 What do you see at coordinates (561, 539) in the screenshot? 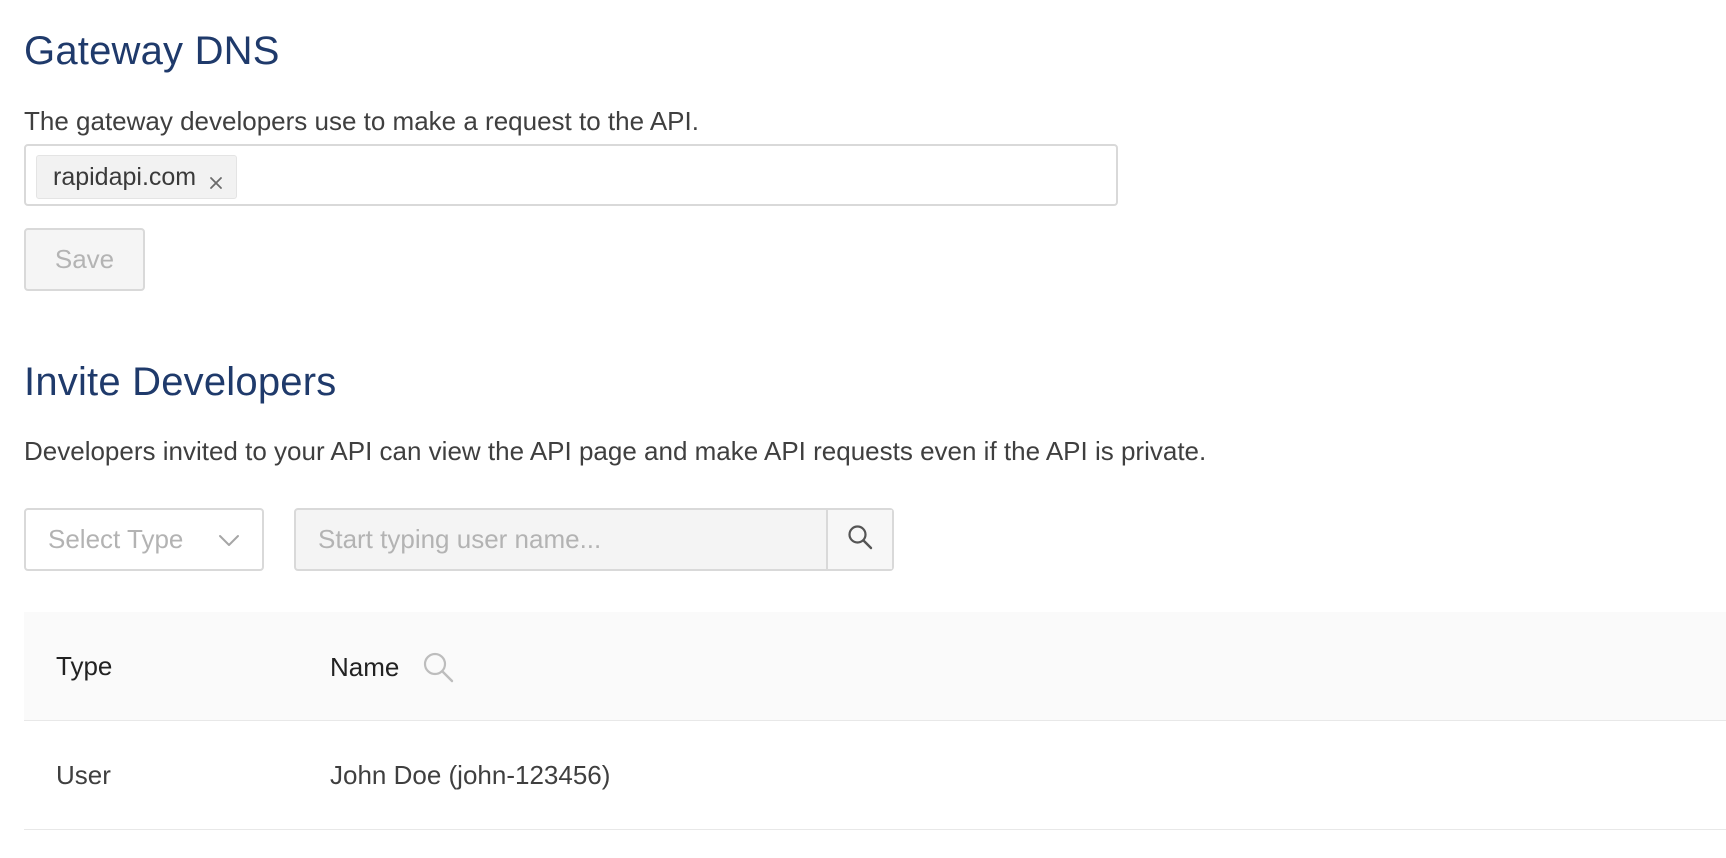
I see `user-search-input` at bounding box center [561, 539].